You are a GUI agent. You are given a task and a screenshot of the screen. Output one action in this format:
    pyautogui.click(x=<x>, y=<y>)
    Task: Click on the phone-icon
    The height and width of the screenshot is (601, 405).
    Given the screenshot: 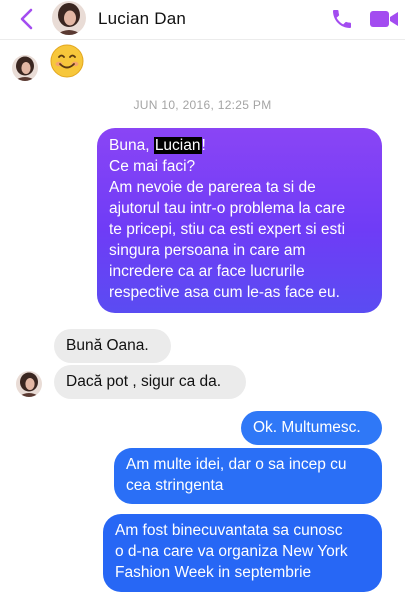 What is the action you would take?
    pyautogui.click(x=342, y=19)
    